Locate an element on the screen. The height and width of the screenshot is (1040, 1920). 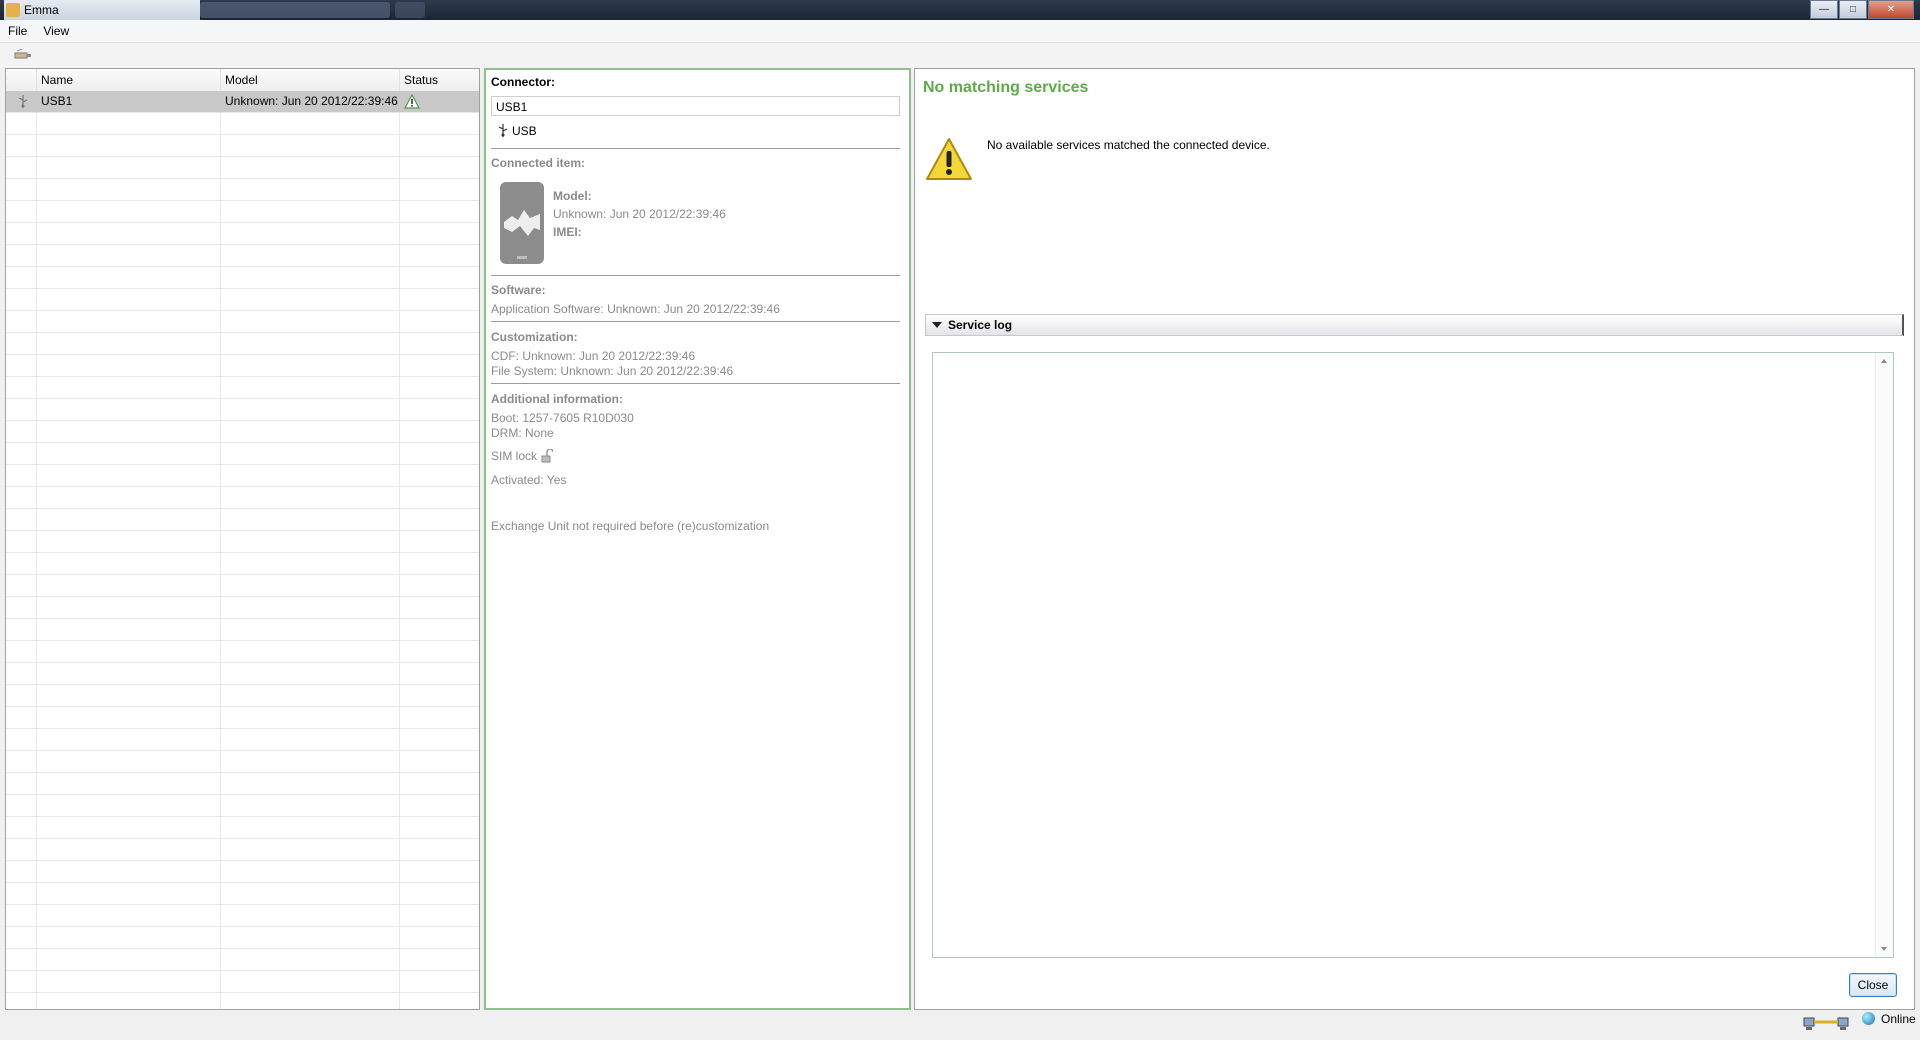
toolbar is located at coordinates (960, 55).